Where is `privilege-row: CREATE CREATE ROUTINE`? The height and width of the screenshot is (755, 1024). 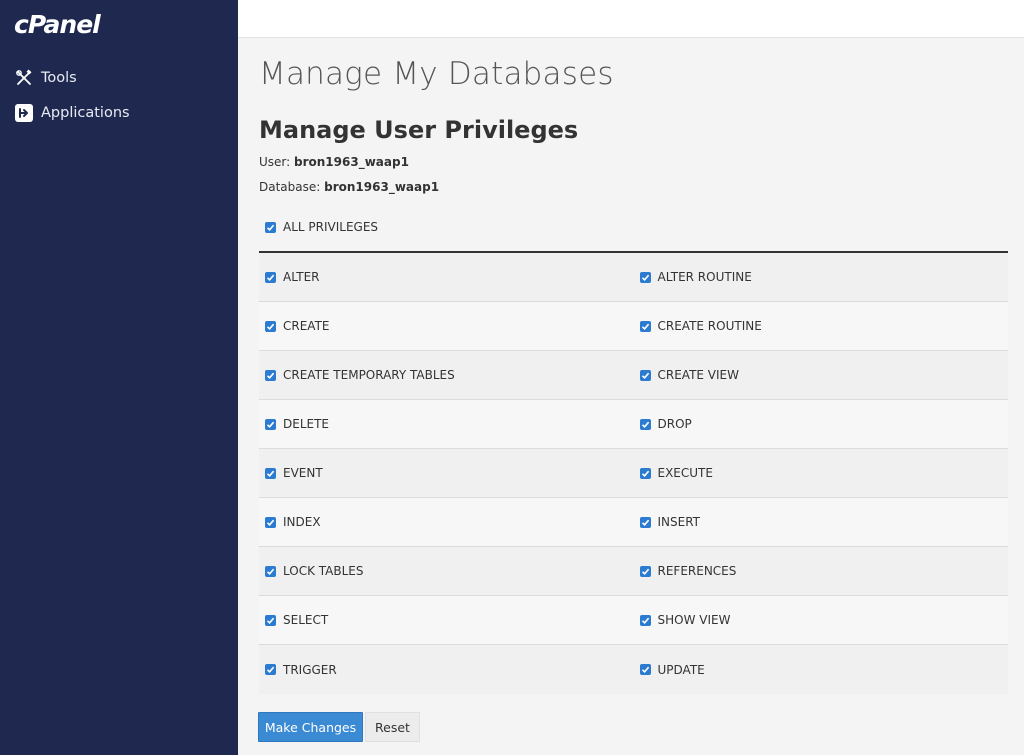 privilege-row: CREATE CREATE ROUTINE is located at coordinates (633, 326).